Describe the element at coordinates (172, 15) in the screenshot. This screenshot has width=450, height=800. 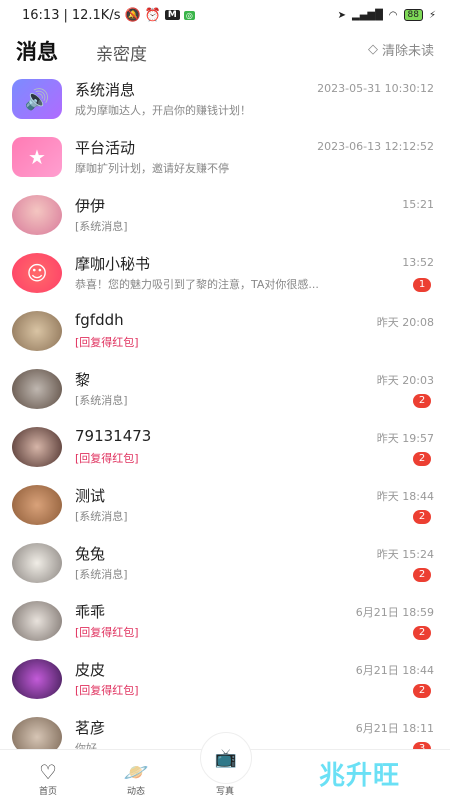
I see `m-app-icon: M` at that location.